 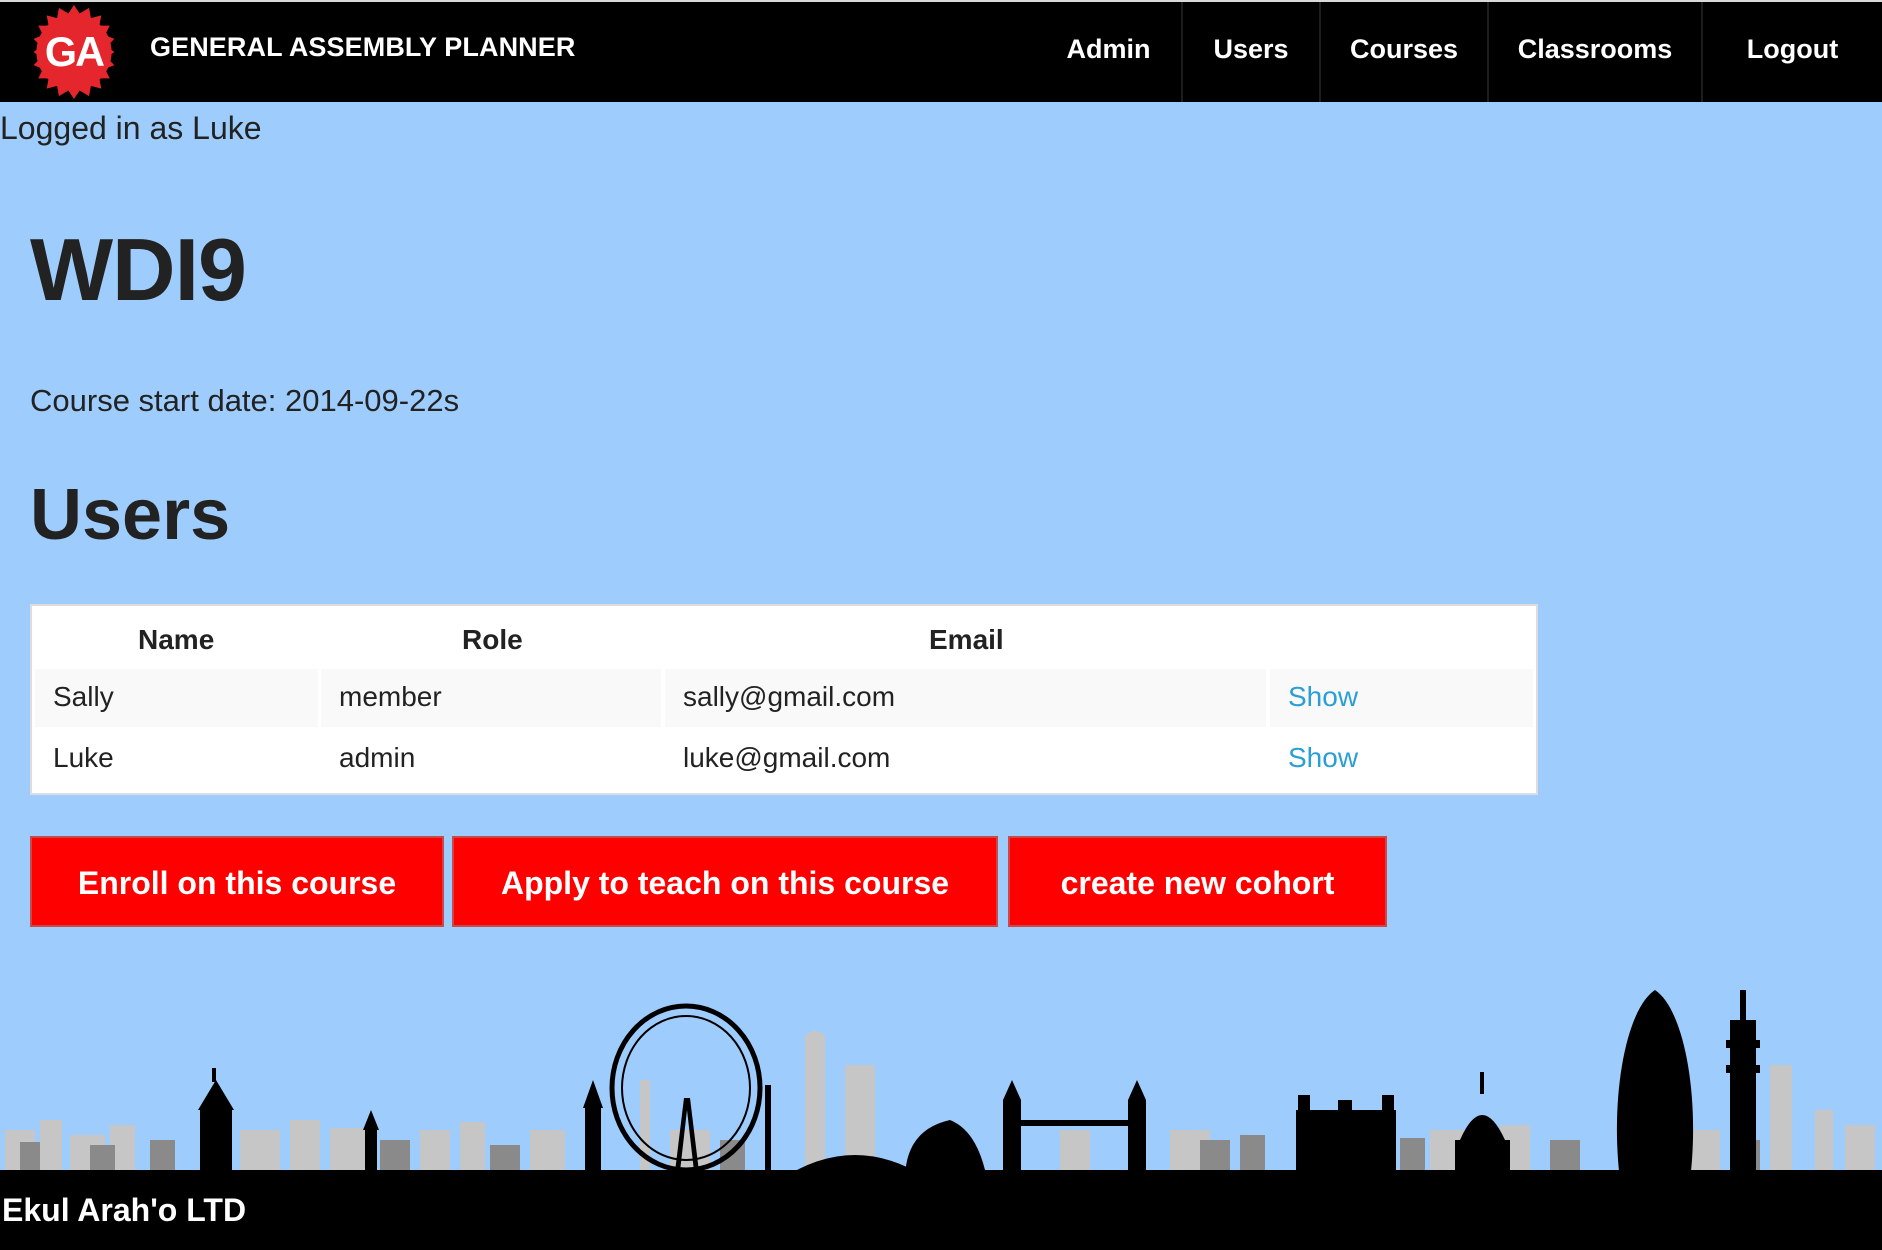 What do you see at coordinates (1791, 52) in the screenshot?
I see `nav-logout: Logout` at bounding box center [1791, 52].